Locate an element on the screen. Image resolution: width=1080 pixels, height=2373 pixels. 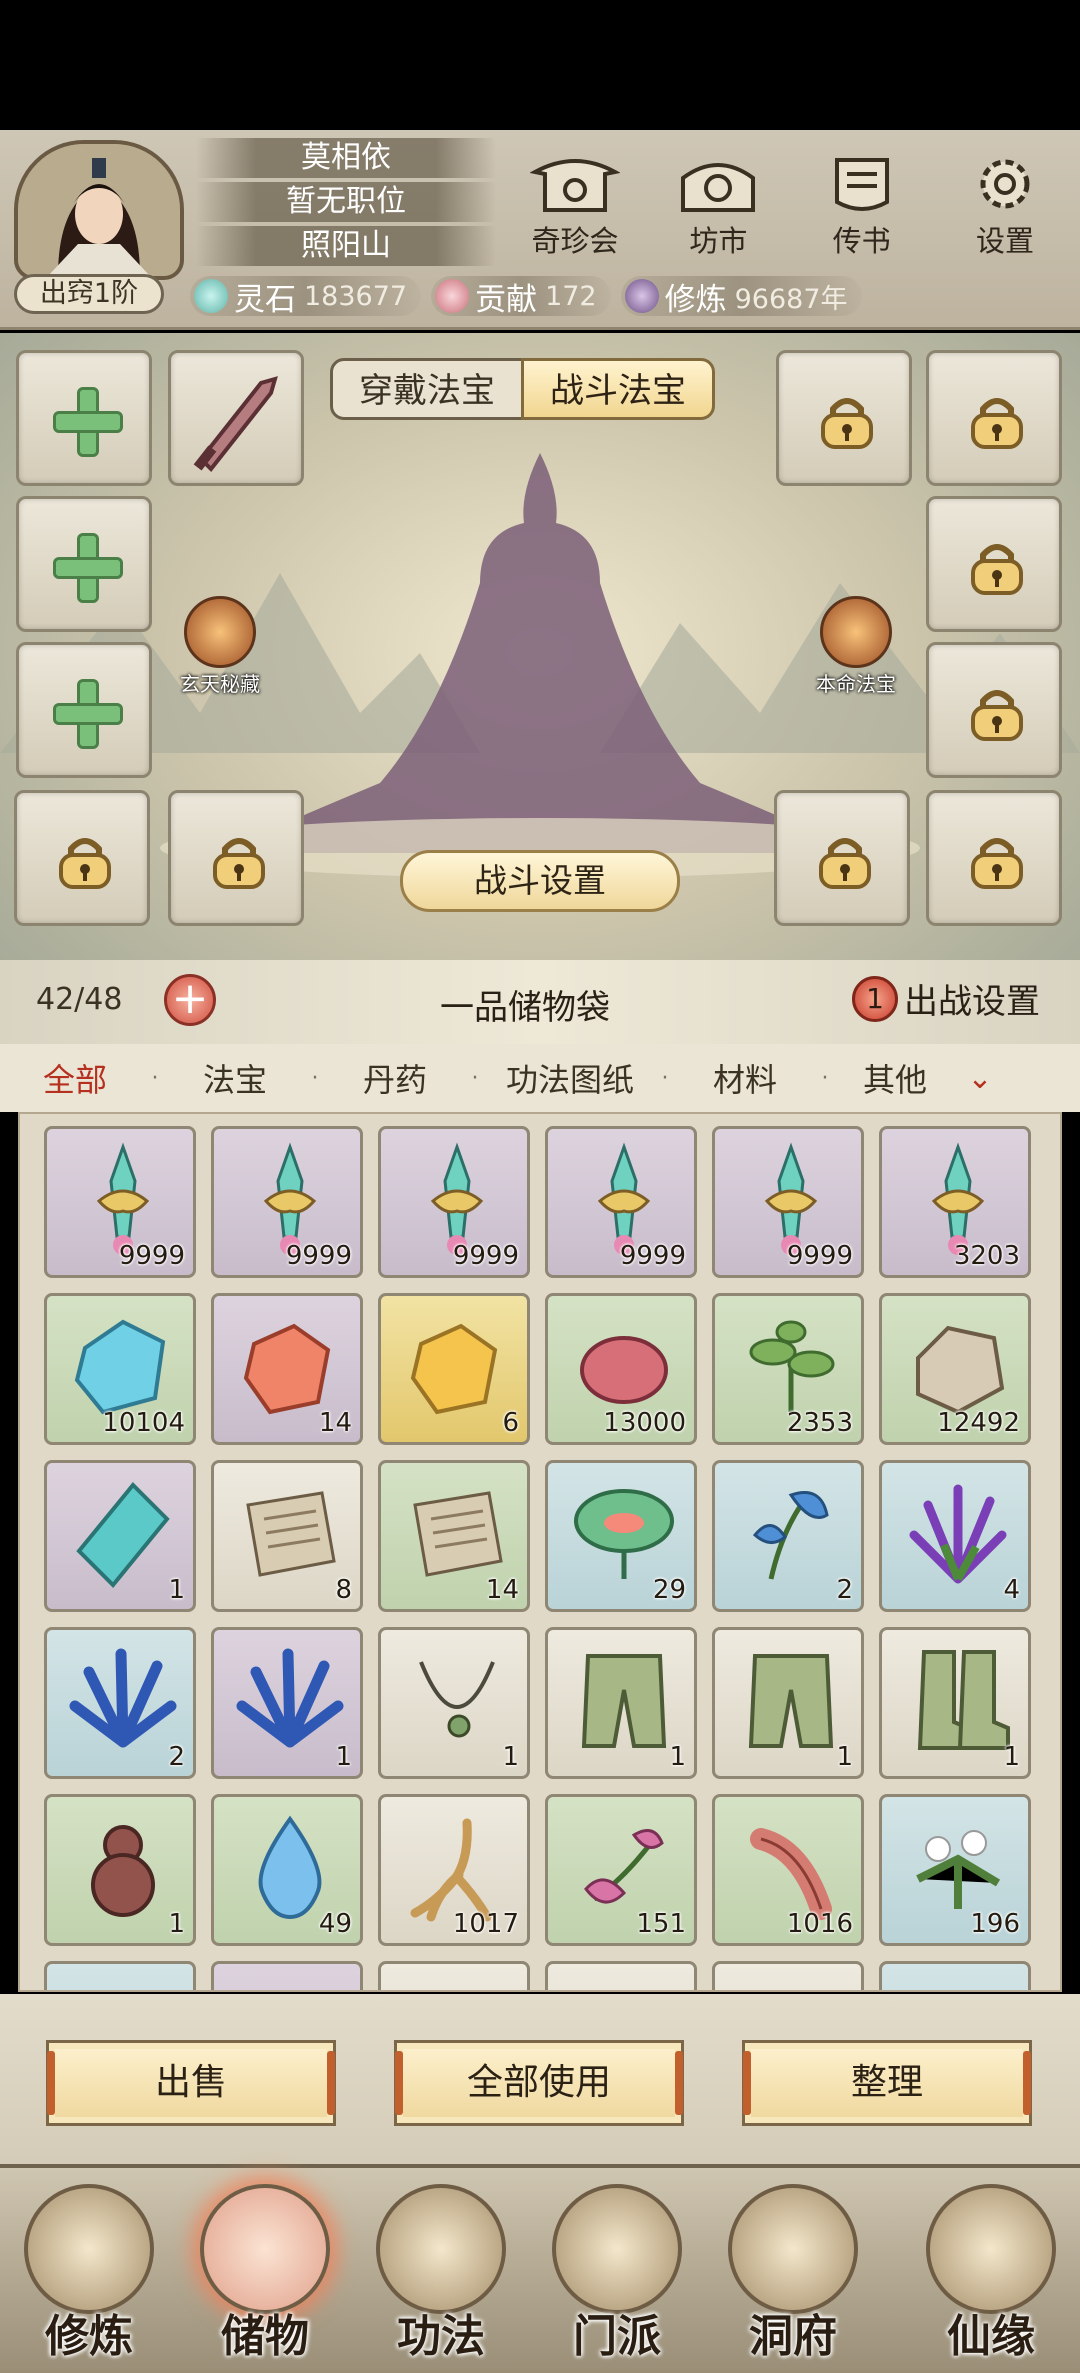
inventory-slot: 10104 is located at coordinates (120, 1369).